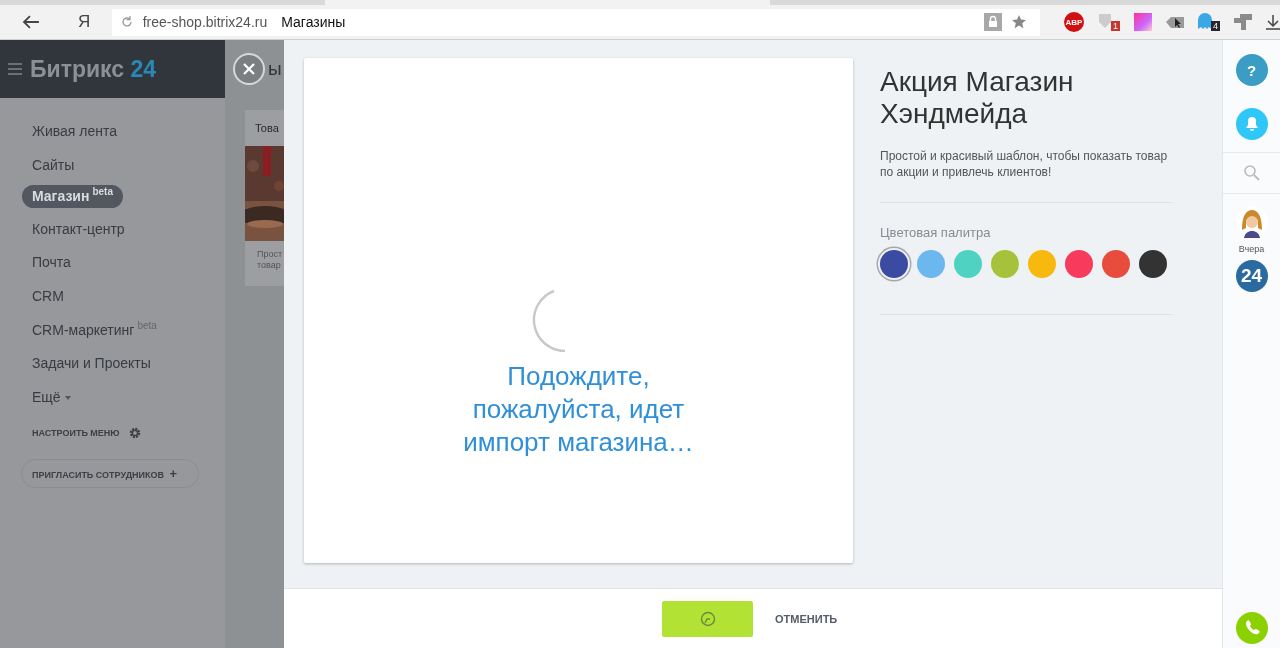 The height and width of the screenshot is (648, 1280). I want to click on search-icon, so click(1251, 173).